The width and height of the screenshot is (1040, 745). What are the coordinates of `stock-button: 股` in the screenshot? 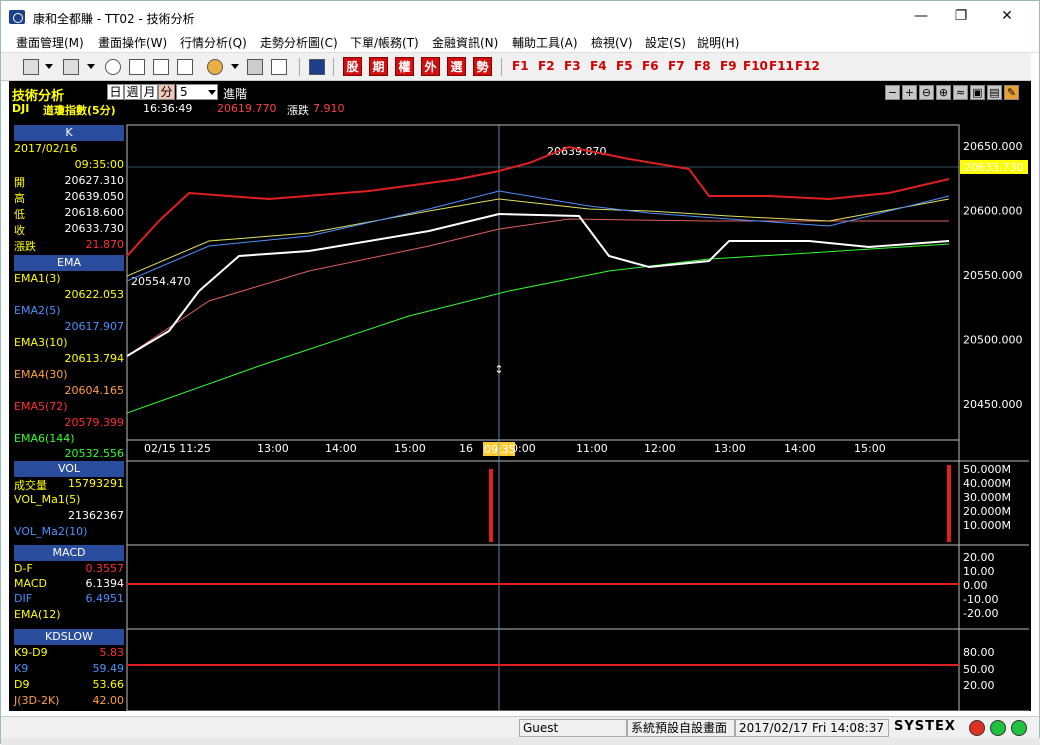 It's located at (352, 66).